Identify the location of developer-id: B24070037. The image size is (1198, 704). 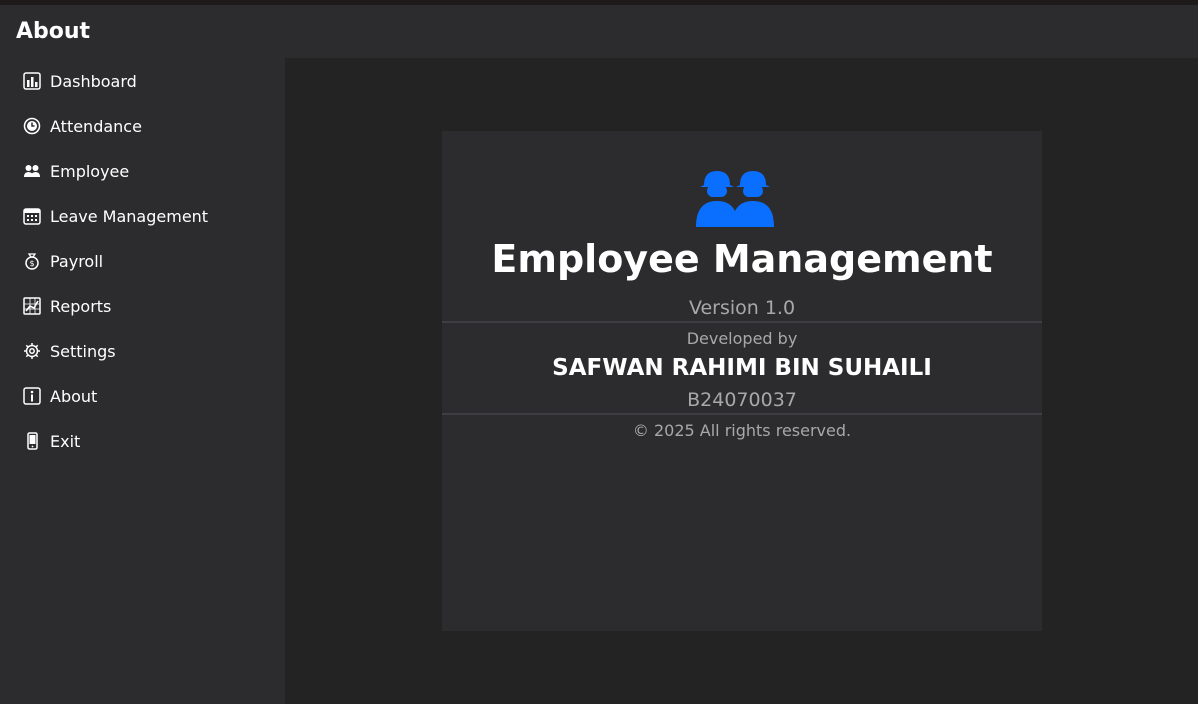
(742, 400).